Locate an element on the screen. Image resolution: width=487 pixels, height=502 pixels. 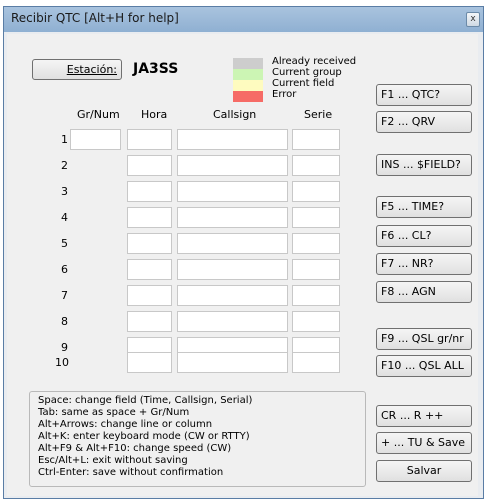
legend-label-already-received: Already received is located at coordinates (314, 61).